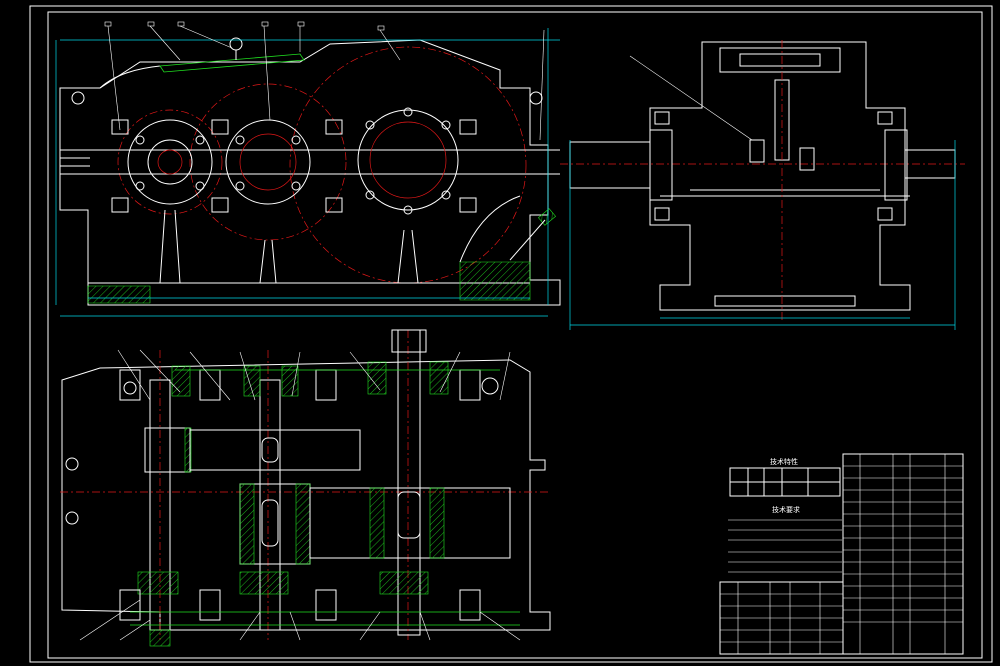  I want to click on title-block: 技术特性 技术要求, so click(841, 554).